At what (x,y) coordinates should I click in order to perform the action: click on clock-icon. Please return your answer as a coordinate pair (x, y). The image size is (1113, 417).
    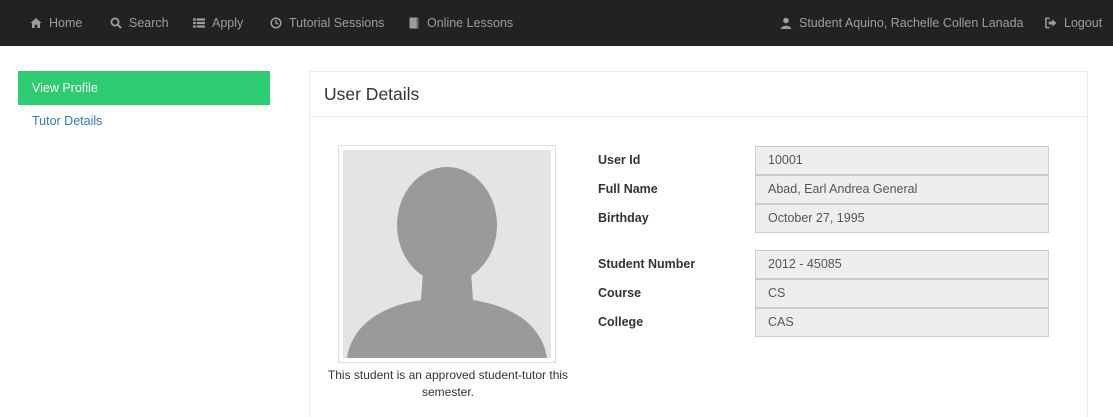
    Looking at the image, I should click on (276, 23).